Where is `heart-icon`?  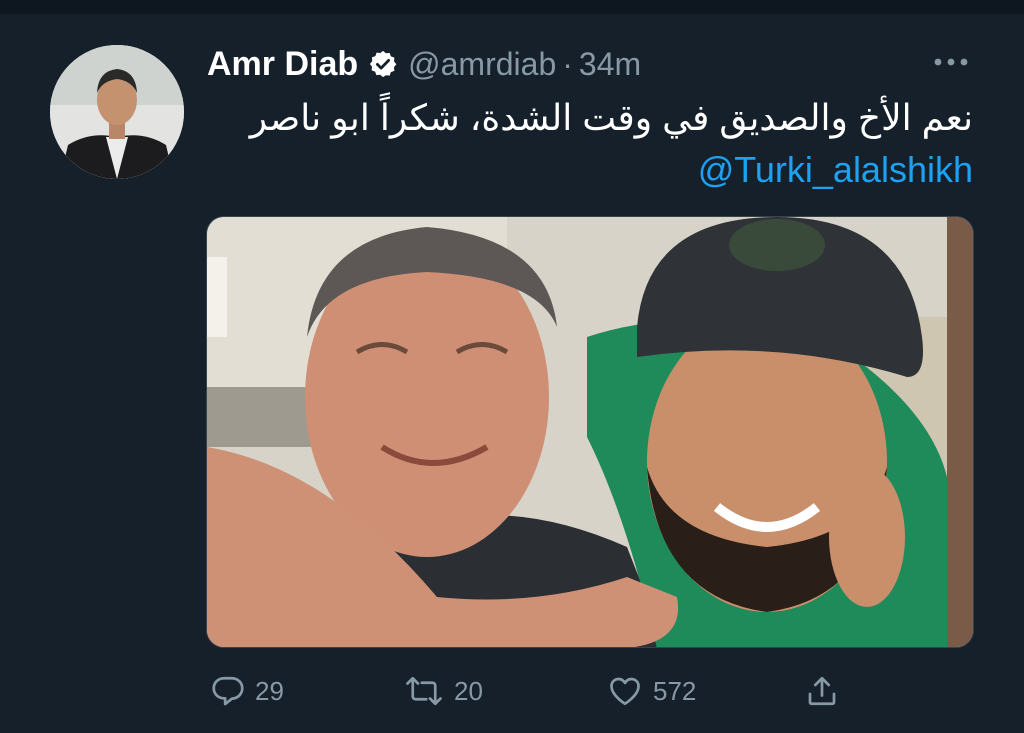 heart-icon is located at coordinates (625, 691).